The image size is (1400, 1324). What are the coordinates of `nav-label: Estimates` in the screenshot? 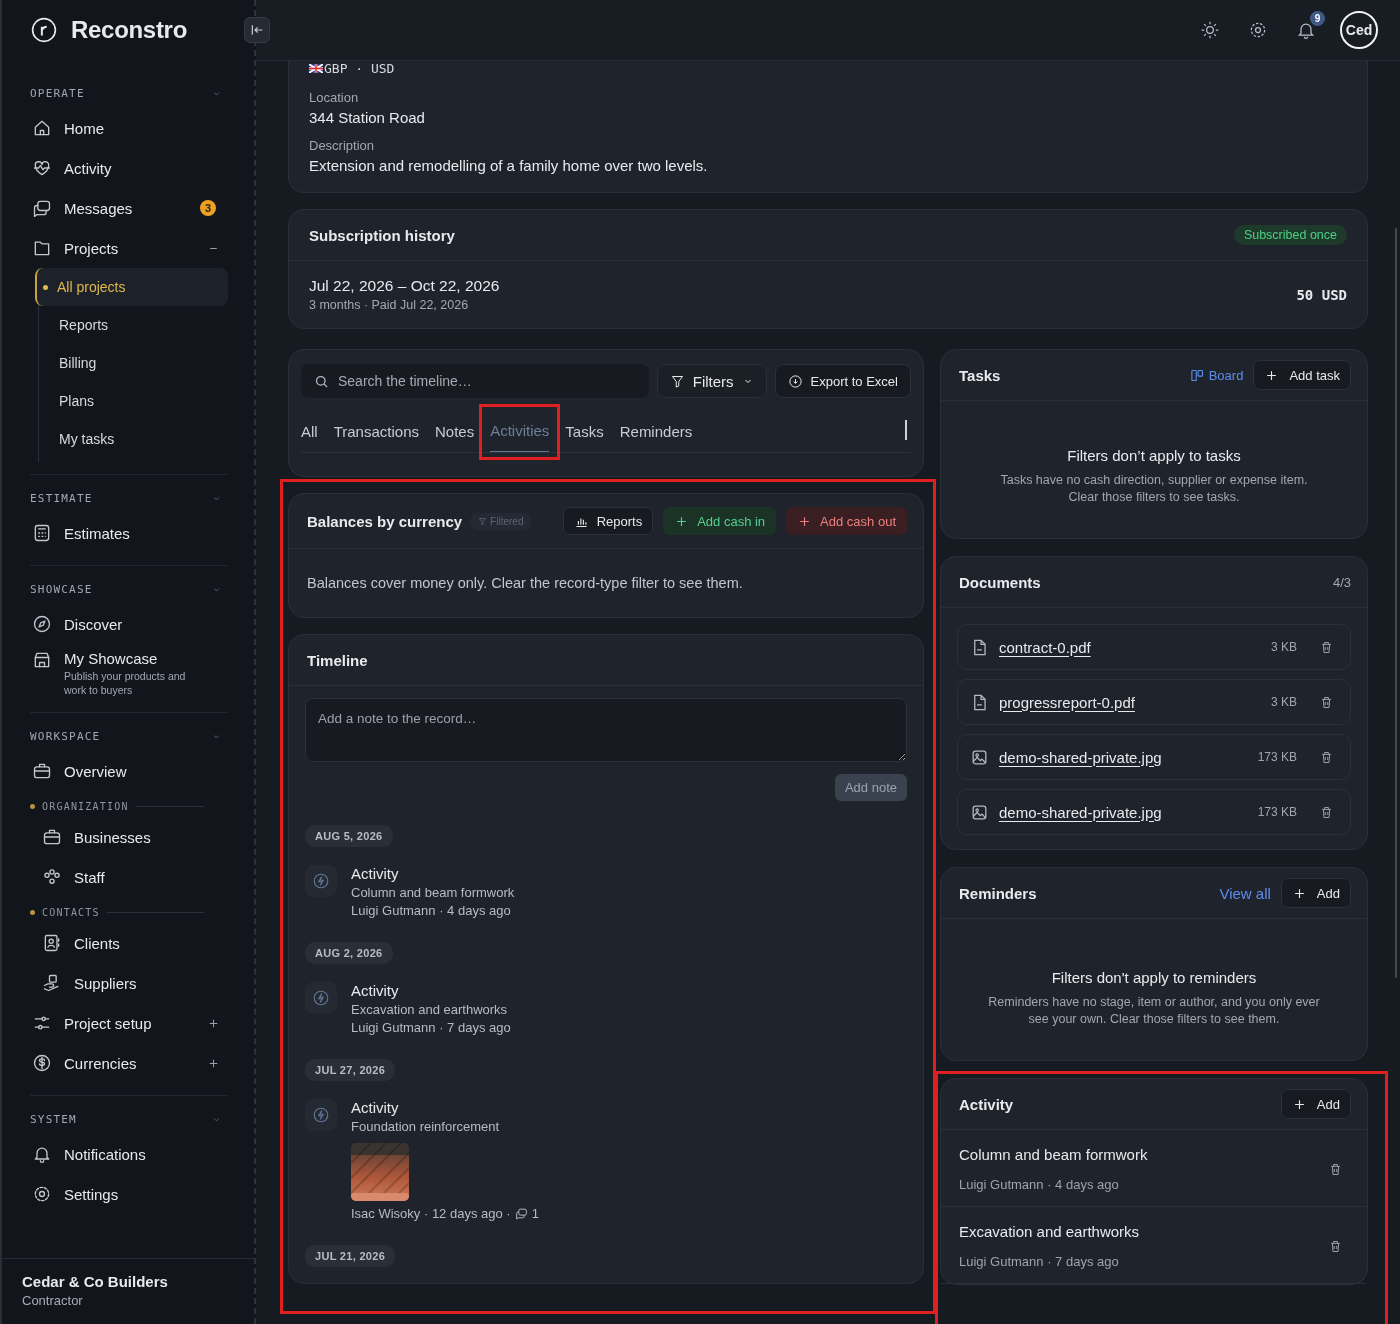 It's located at (97, 533).